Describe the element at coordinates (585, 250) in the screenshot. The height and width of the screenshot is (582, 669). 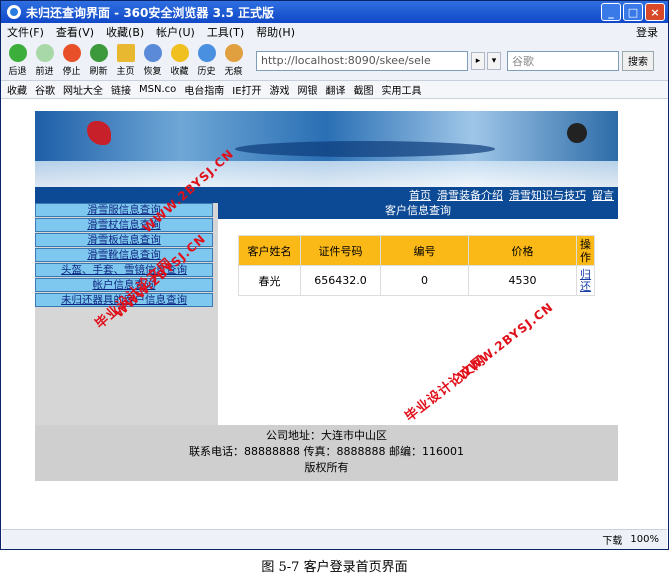
I see `col-header: 操作` at that location.